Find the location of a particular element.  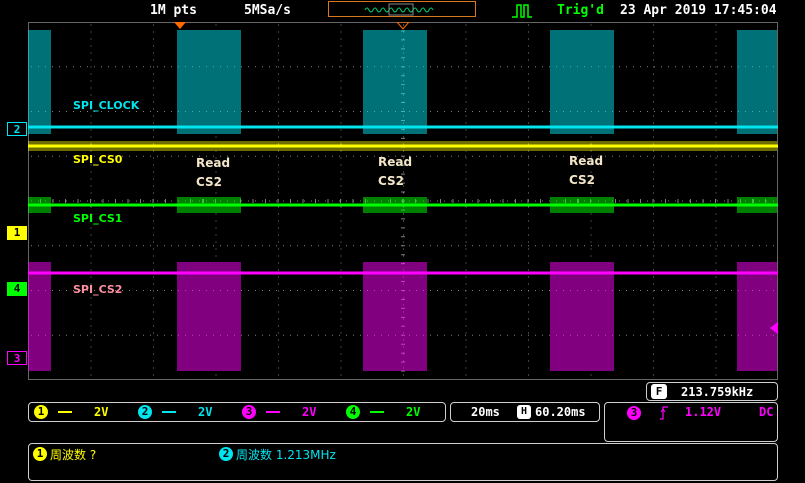

channel-1-scale: 1 2V is located at coordinates (84, 413).